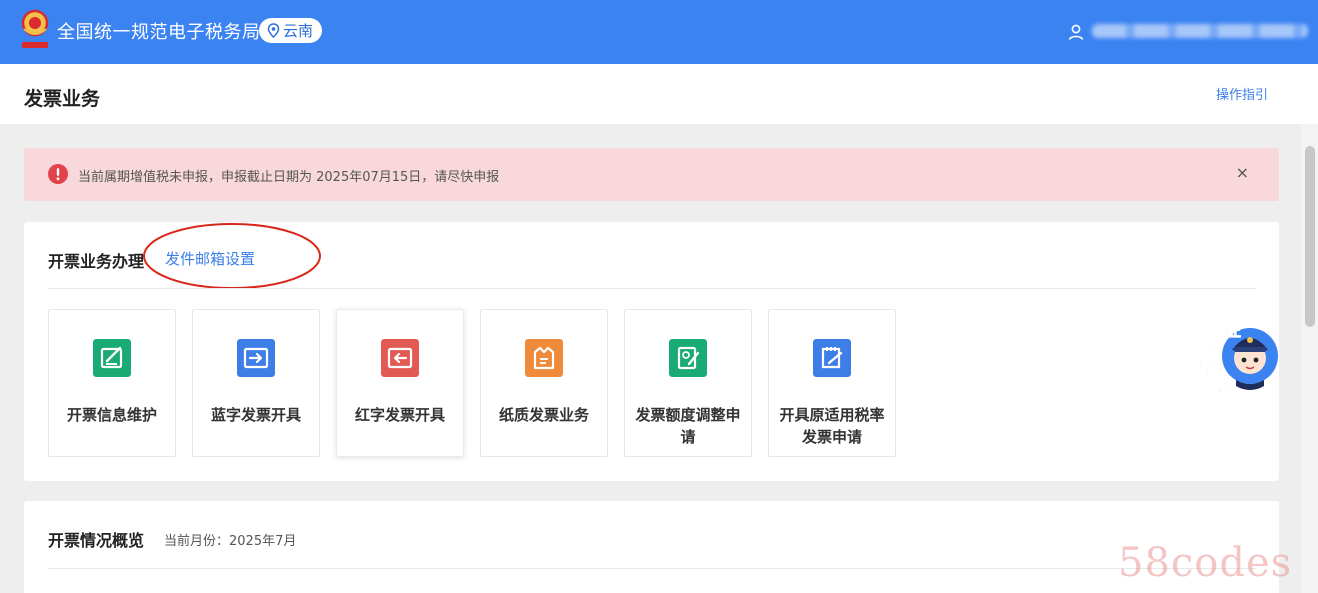 The height and width of the screenshot is (593, 1318). Describe the element at coordinates (688, 383) in the screenshot. I see `tile-quota-adjustment: 发票额度调整申请` at that location.